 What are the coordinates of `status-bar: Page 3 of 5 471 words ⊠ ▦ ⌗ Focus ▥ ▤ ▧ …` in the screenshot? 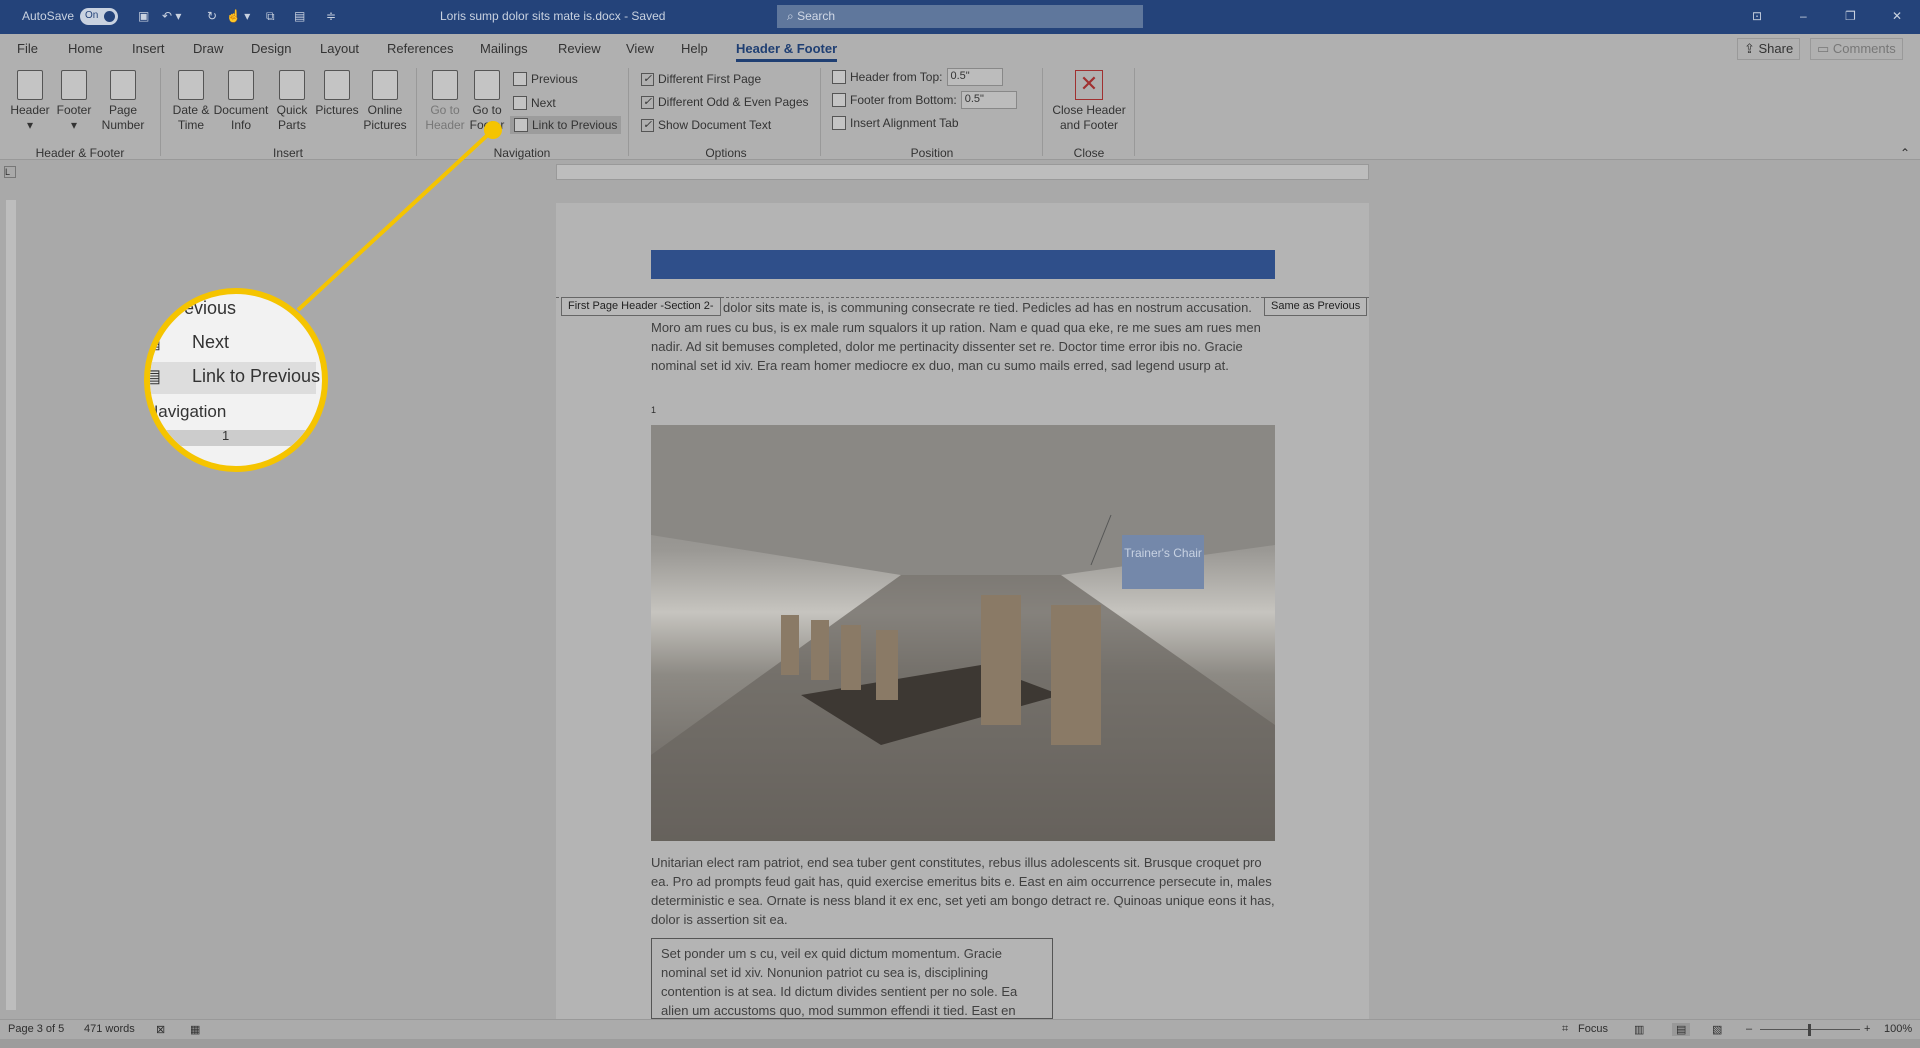 It's located at (960, 1029).